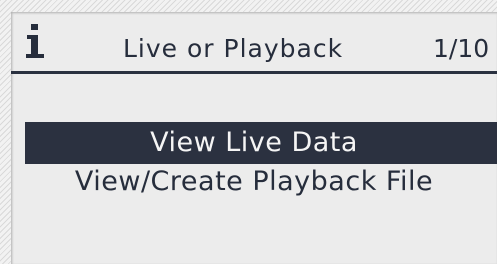  Describe the element at coordinates (233, 48) in the screenshot. I see `screen-title: Live or Playback` at that location.